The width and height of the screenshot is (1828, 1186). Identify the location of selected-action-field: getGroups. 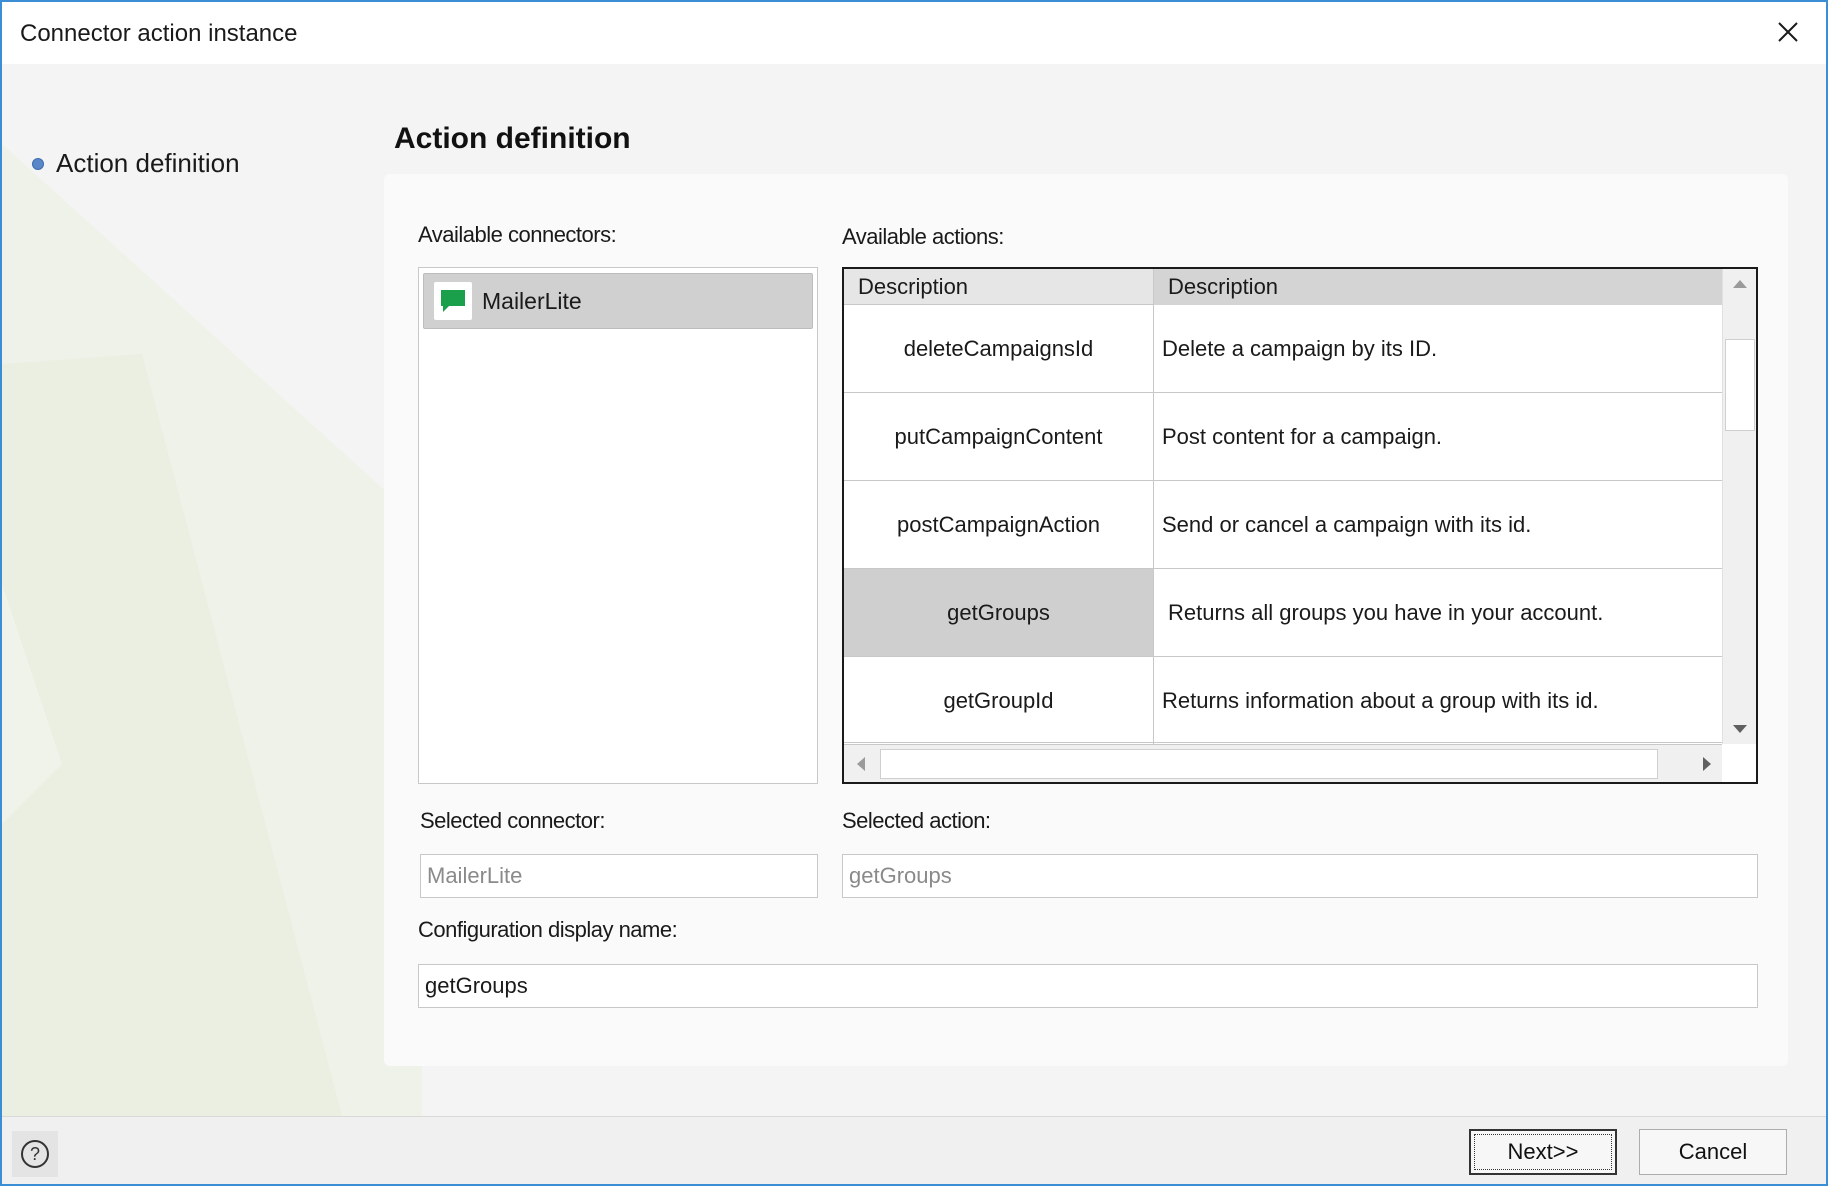
(1300, 876).